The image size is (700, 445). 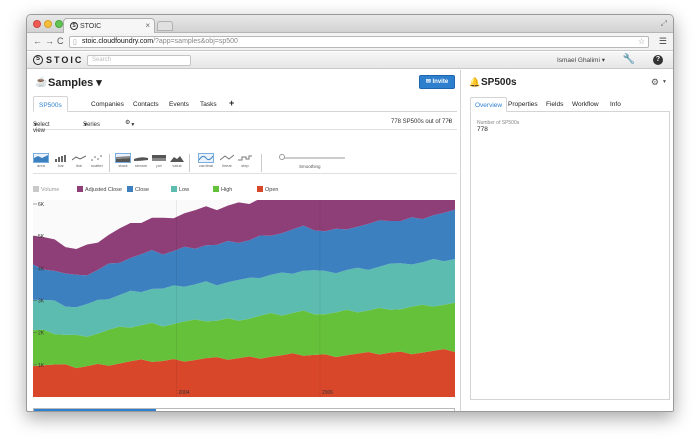 I want to click on gear-icon: ⚙, so click(x=655, y=82).